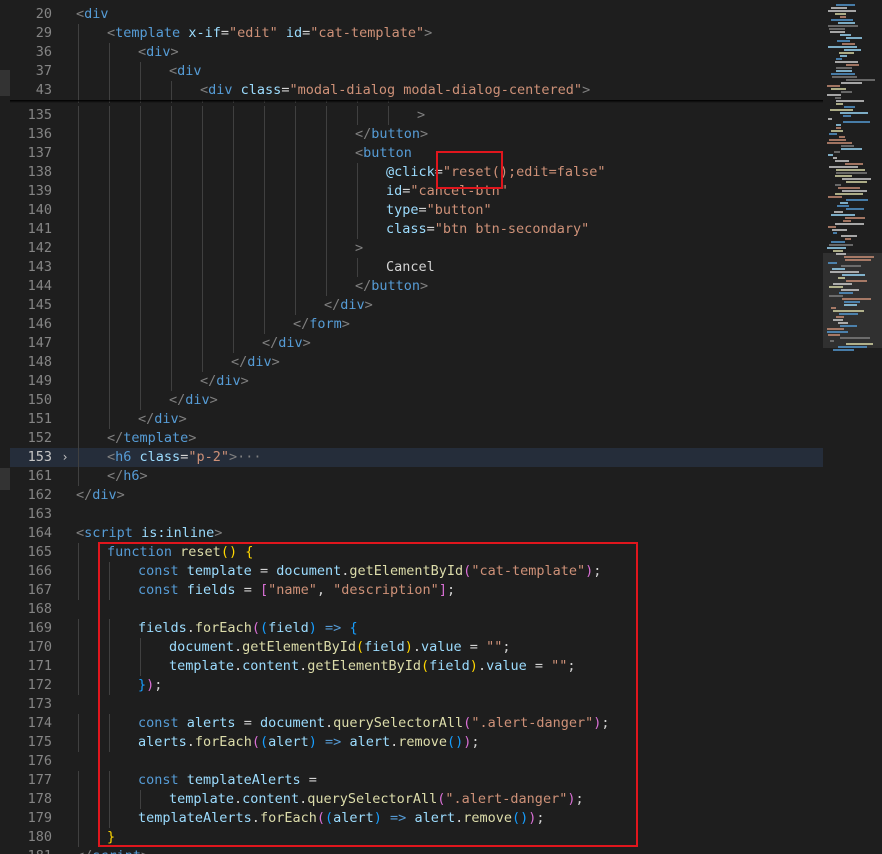  Describe the element at coordinates (416, 305) in the screenshot. I see `code-line: 145 </div>` at that location.